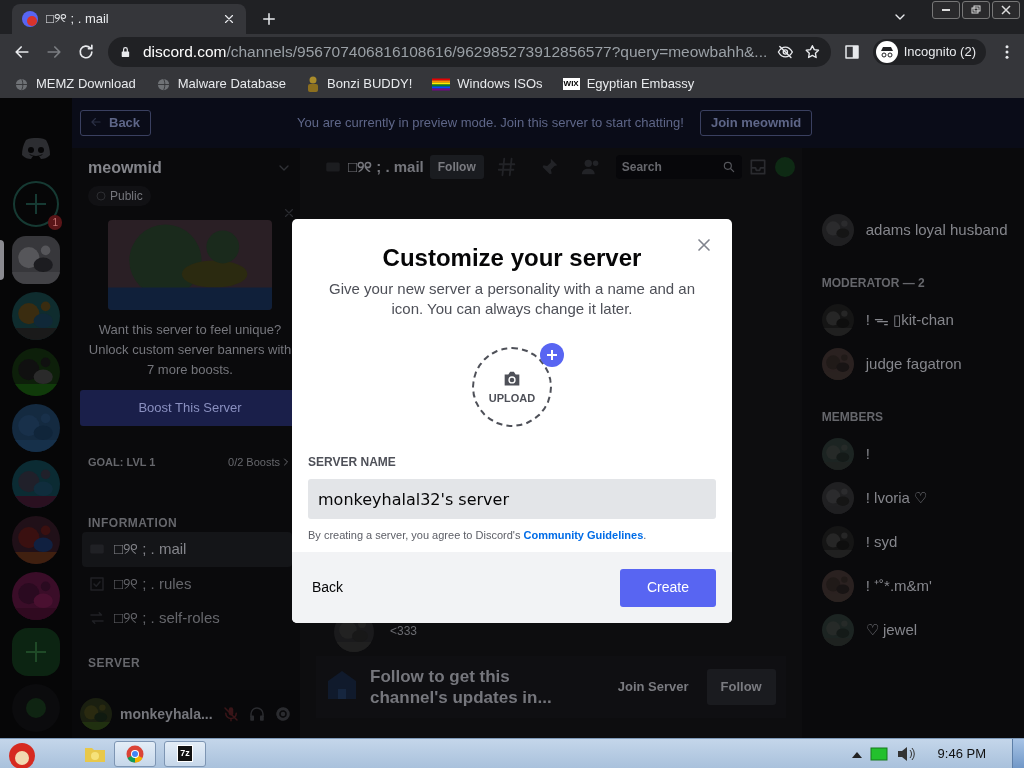  I want to click on server-name: meowmid, so click(125, 168).